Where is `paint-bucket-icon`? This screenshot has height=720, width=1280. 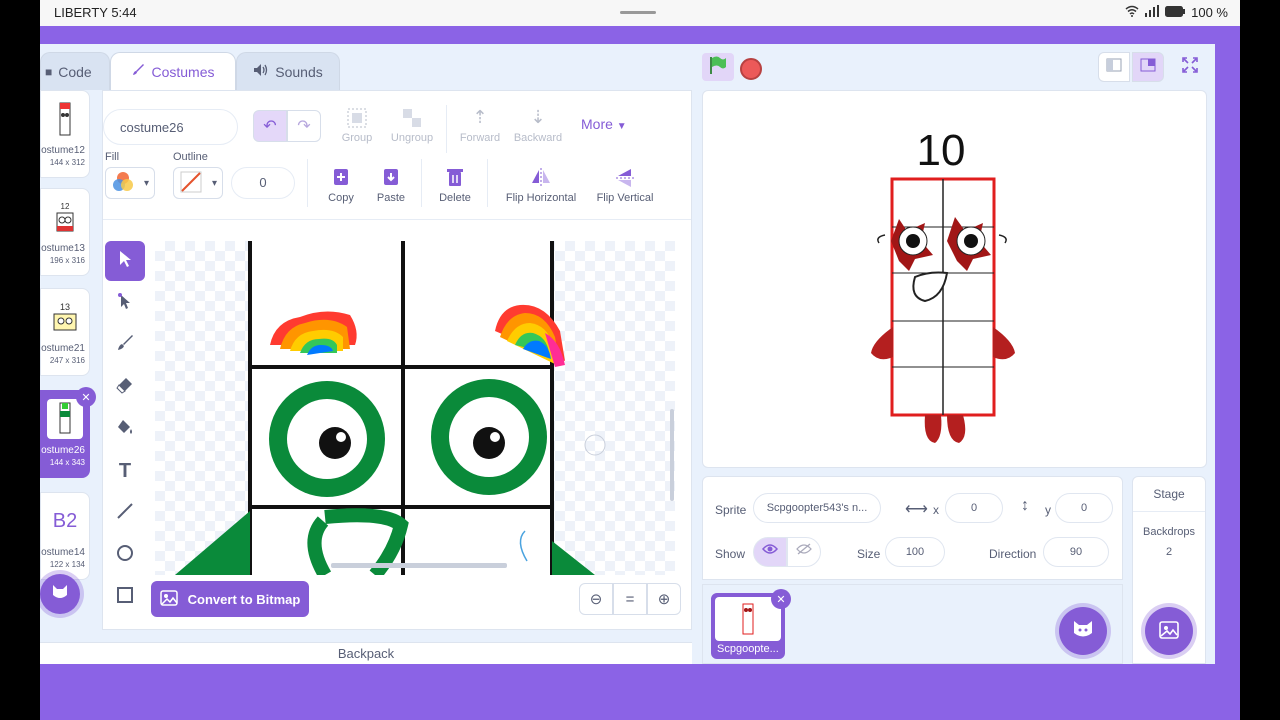 paint-bucket-icon is located at coordinates (125, 429).